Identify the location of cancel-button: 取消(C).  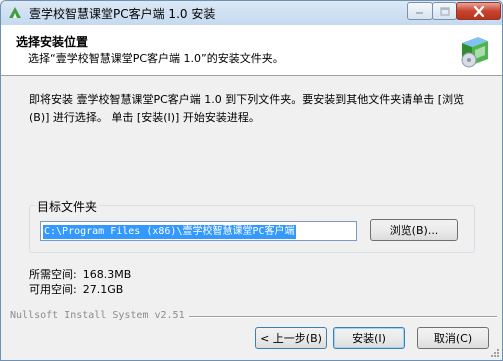
(453, 338).